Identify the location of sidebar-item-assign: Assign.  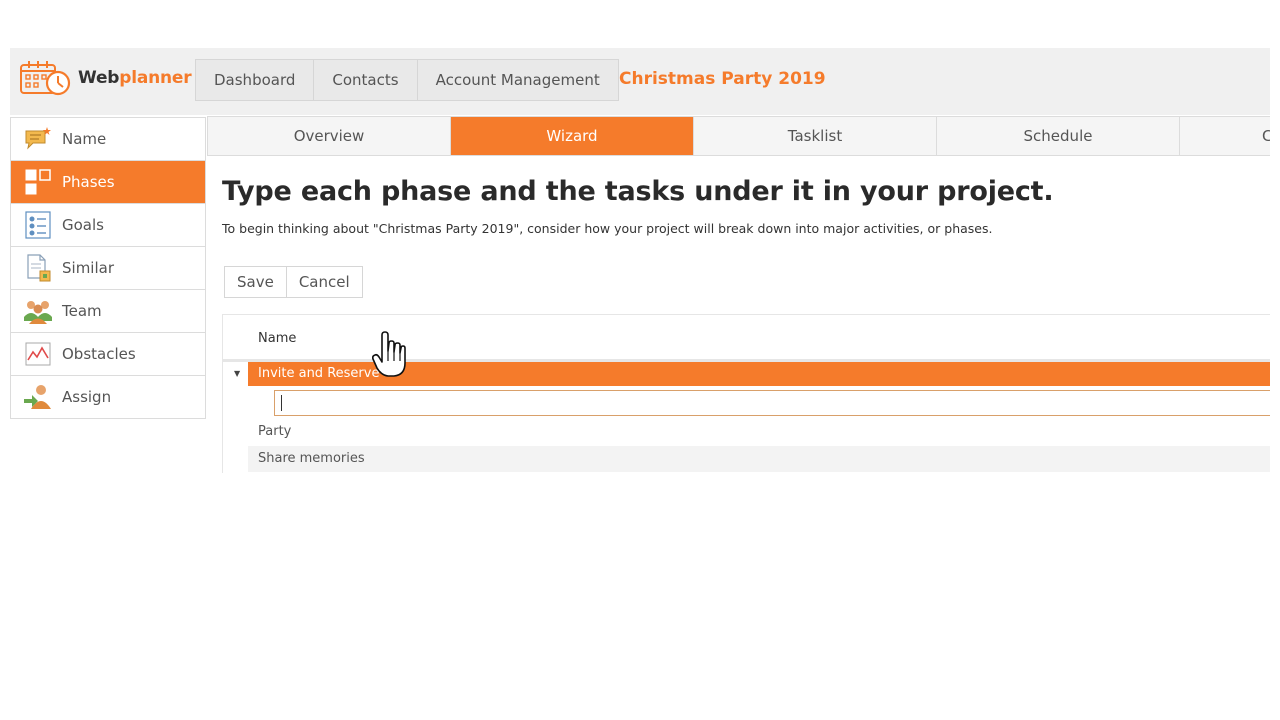
(108, 397).